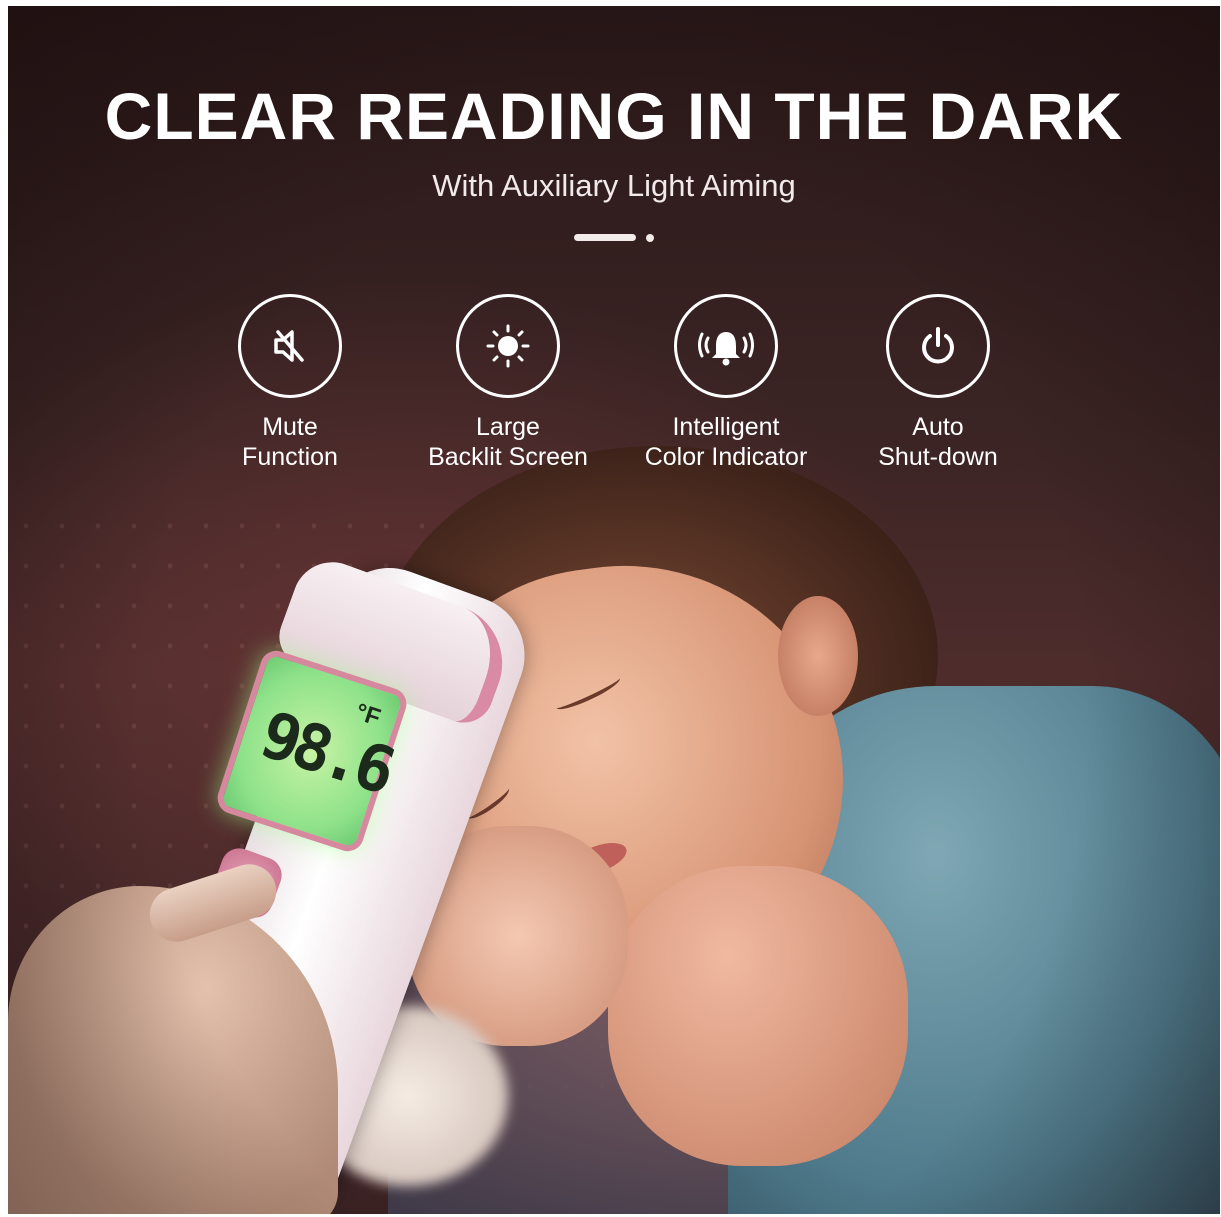  What do you see at coordinates (290, 346) in the screenshot?
I see `mute-icon` at bounding box center [290, 346].